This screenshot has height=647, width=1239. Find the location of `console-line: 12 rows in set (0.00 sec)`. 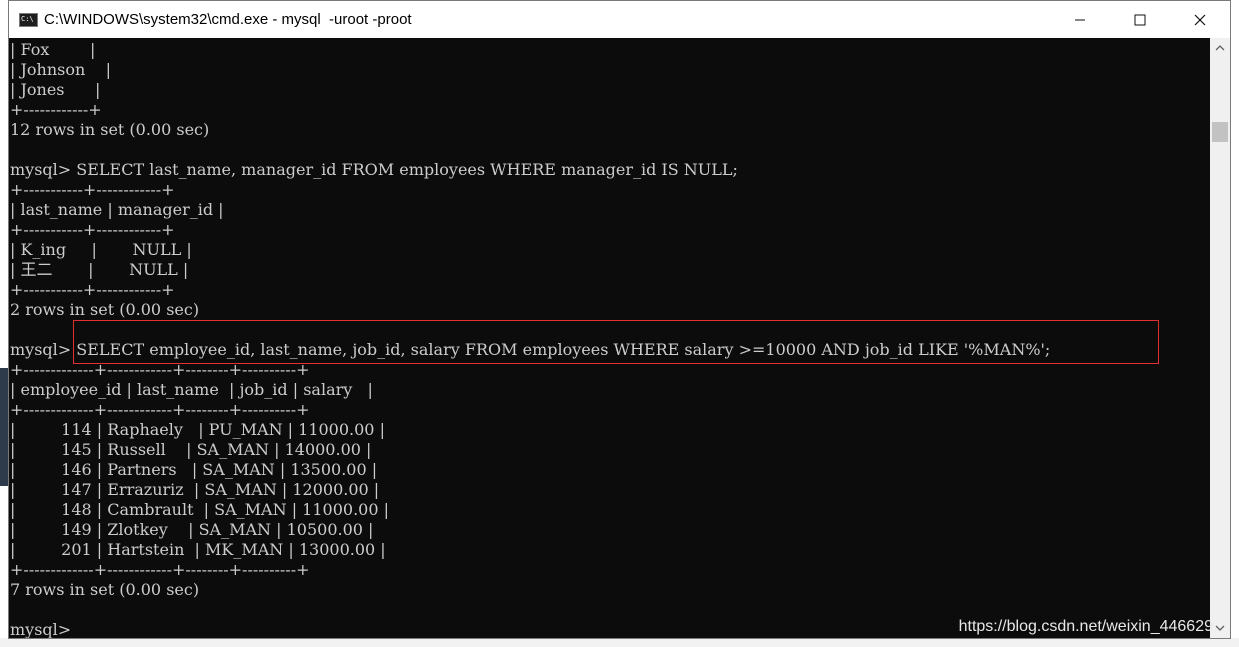

console-line: 12 rows in set (0.00 sec) is located at coordinates (110, 129).